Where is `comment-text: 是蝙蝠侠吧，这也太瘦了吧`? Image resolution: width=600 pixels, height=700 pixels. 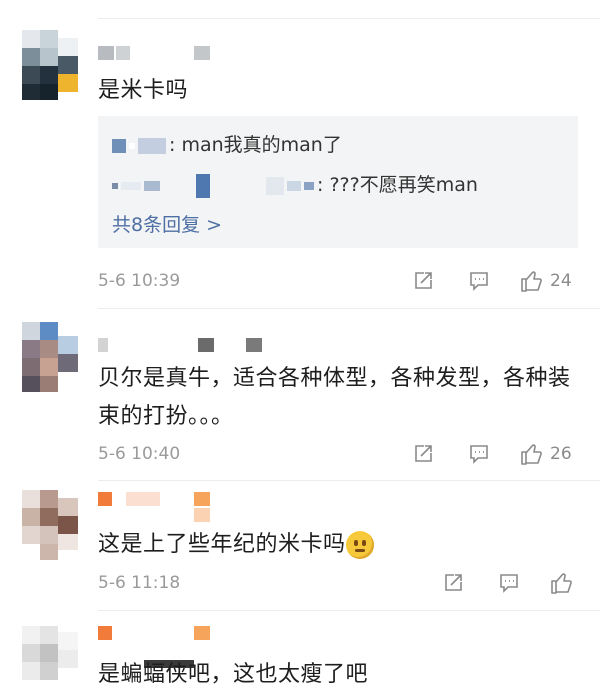
comment-text: 是蝙蝠侠吧，这也太瘦了吧 is located at coordinates (233, 674).